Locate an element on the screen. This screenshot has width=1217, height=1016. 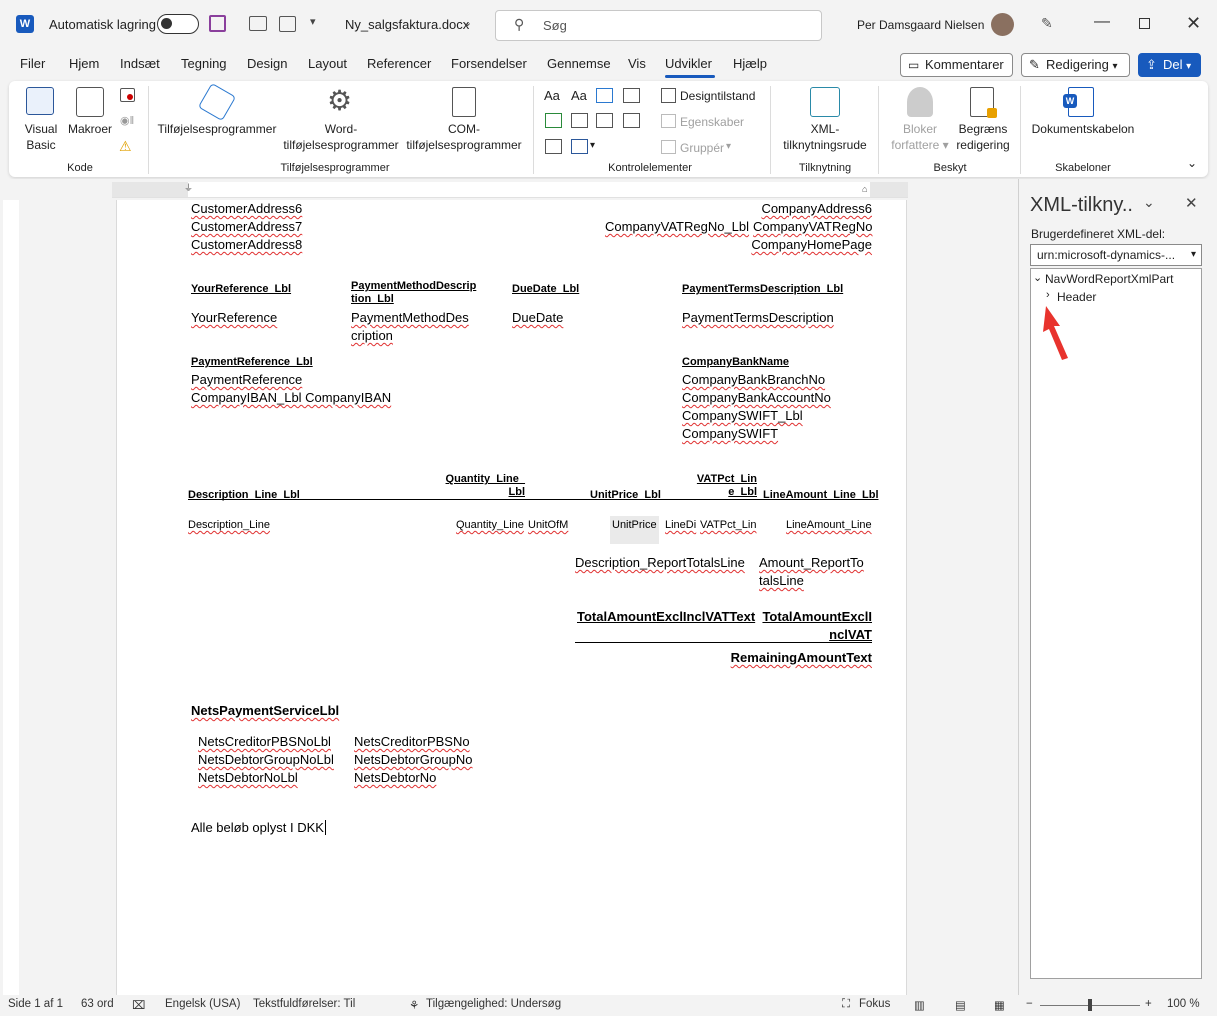
field-customer-address8: CustomerAddress8 is located at coordinates (246, 245).